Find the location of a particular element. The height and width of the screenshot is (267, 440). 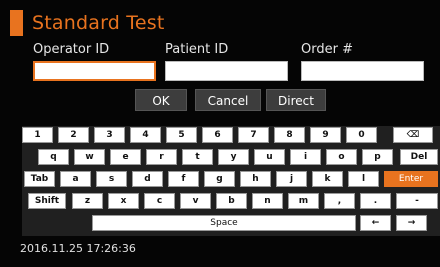

right-arrow-key: → is located at coordinates (411, 223).